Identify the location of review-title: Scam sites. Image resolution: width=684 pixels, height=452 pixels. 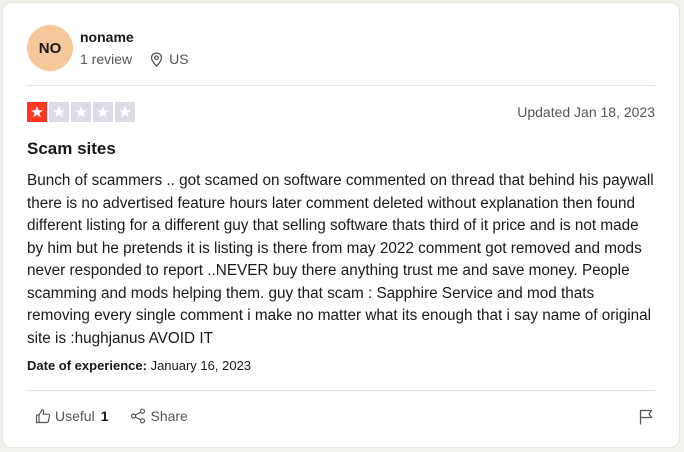
(71, 149).